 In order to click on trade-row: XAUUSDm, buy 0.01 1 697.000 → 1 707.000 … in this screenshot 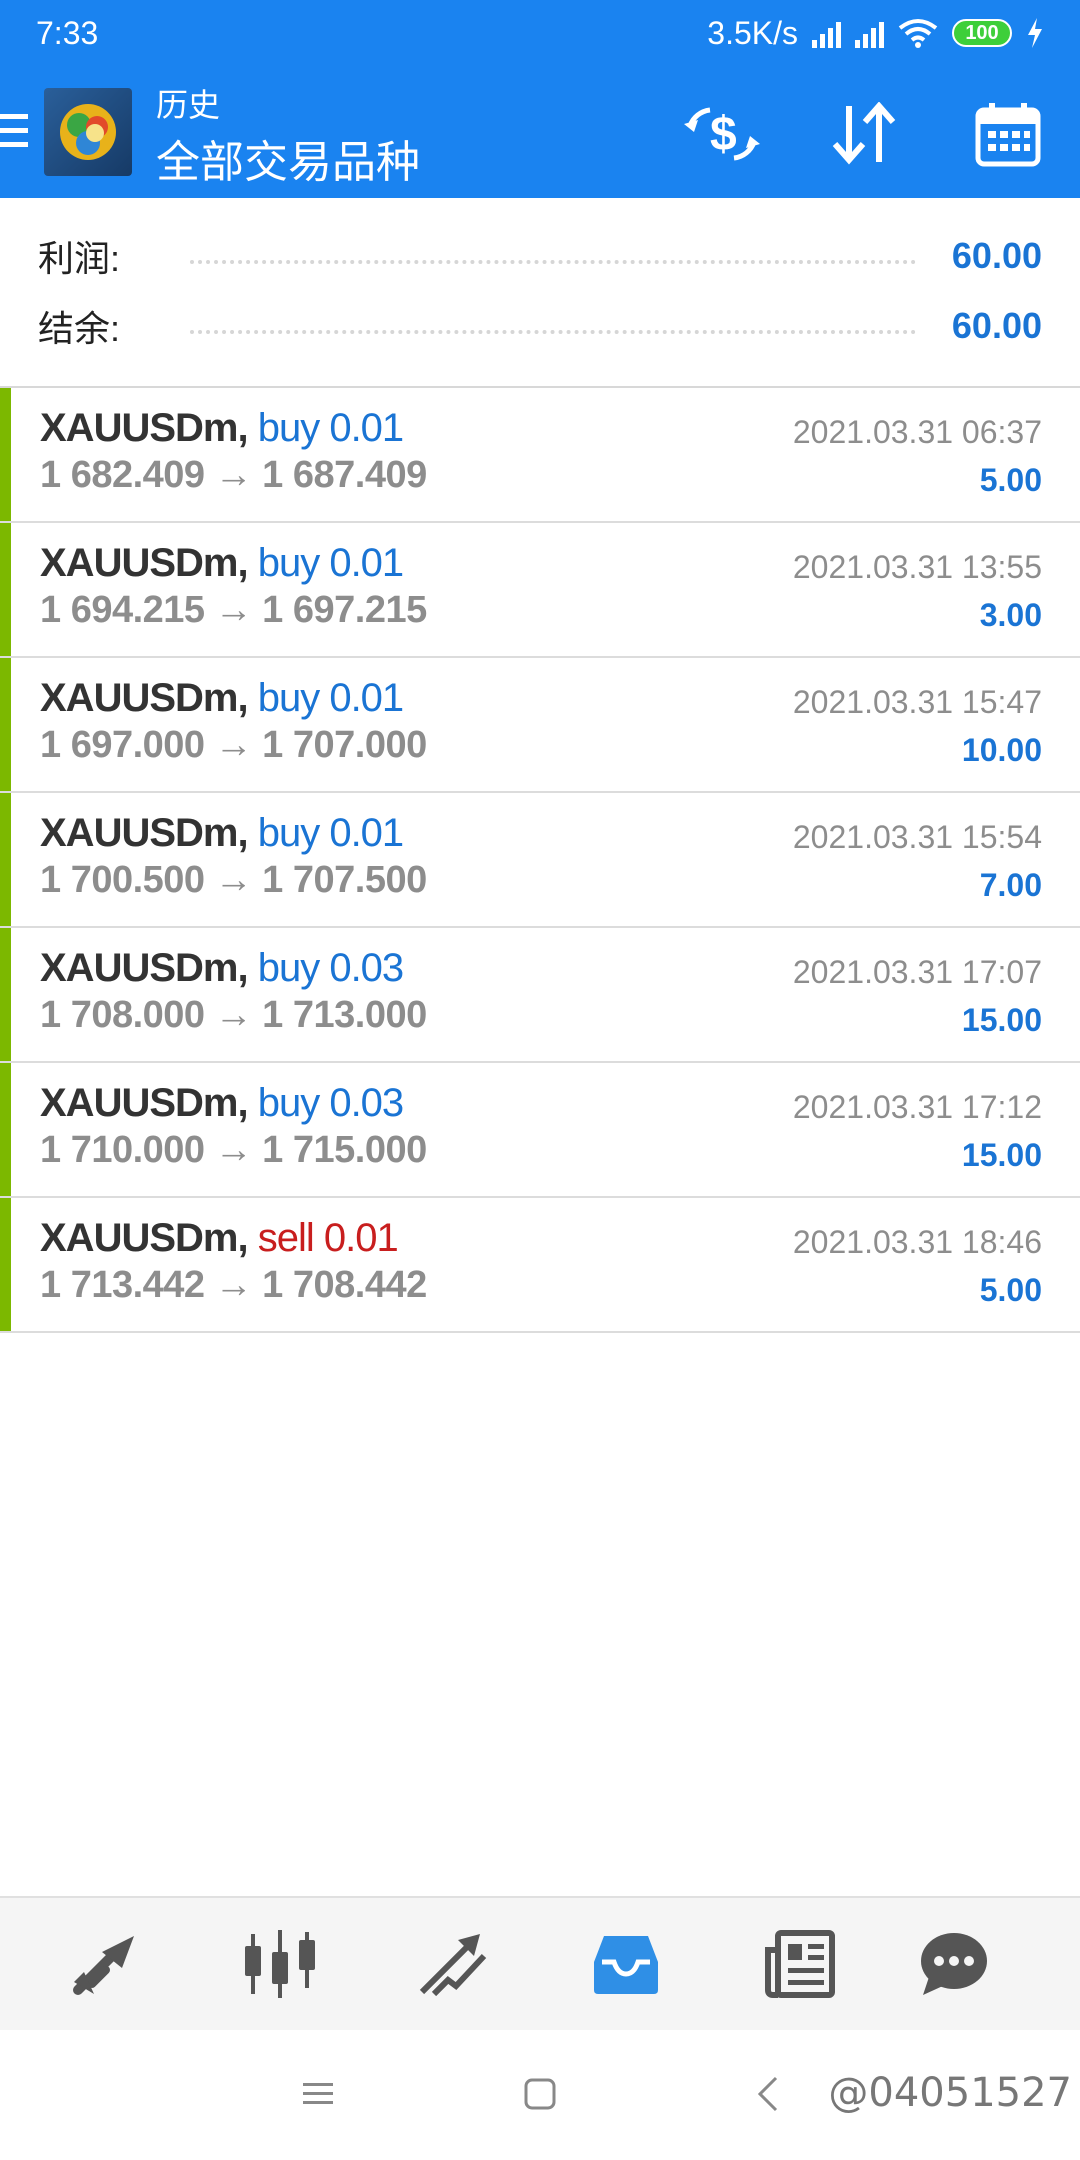, I will do `click(540, 725)`.